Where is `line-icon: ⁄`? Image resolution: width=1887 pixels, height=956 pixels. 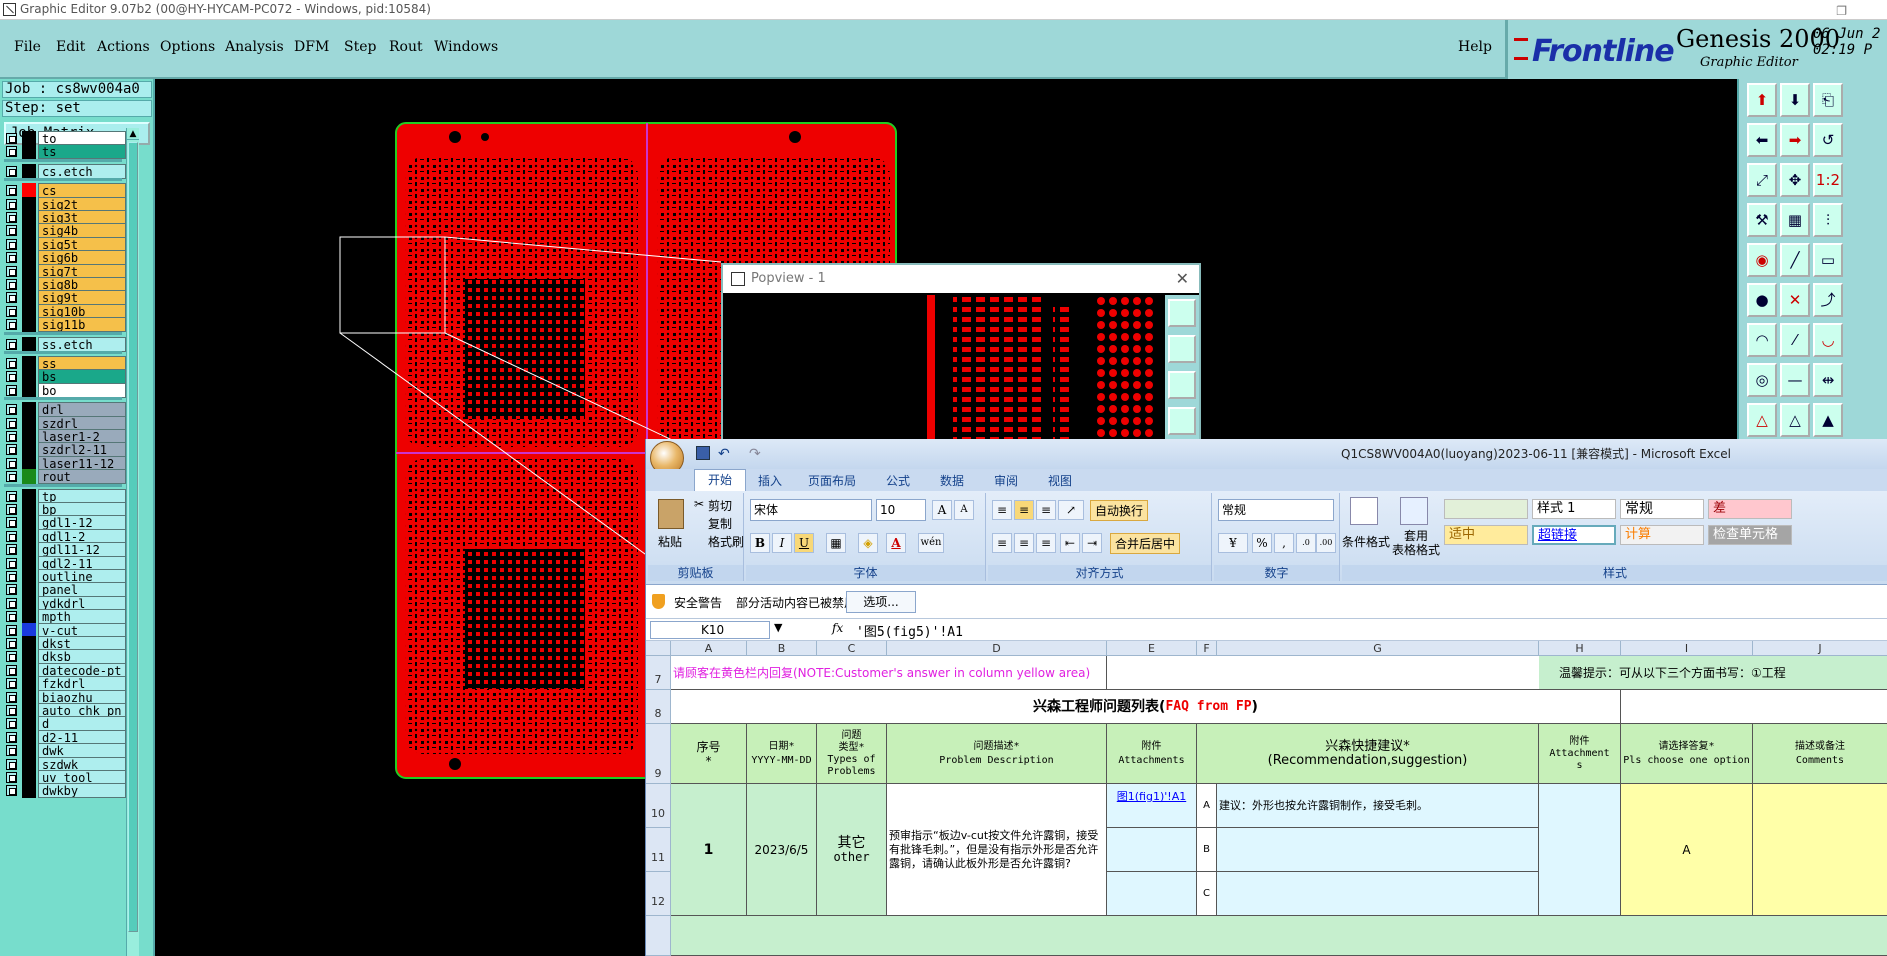
line-icon: ⁄ is located at coordinates (1795, 340).